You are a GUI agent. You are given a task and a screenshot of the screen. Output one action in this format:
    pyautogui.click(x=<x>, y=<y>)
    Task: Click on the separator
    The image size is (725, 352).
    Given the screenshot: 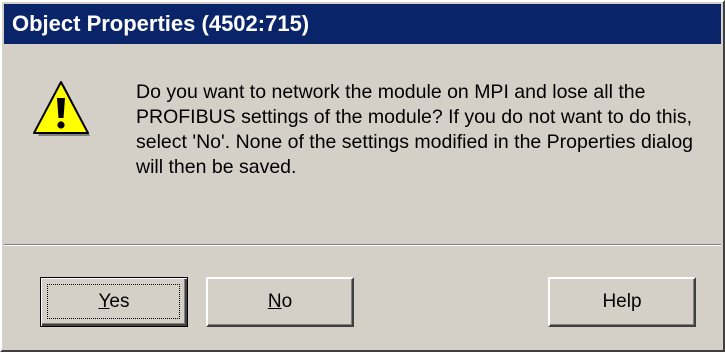 What is the action you would take?
    pyautogui.click(x=362, y=245)
    